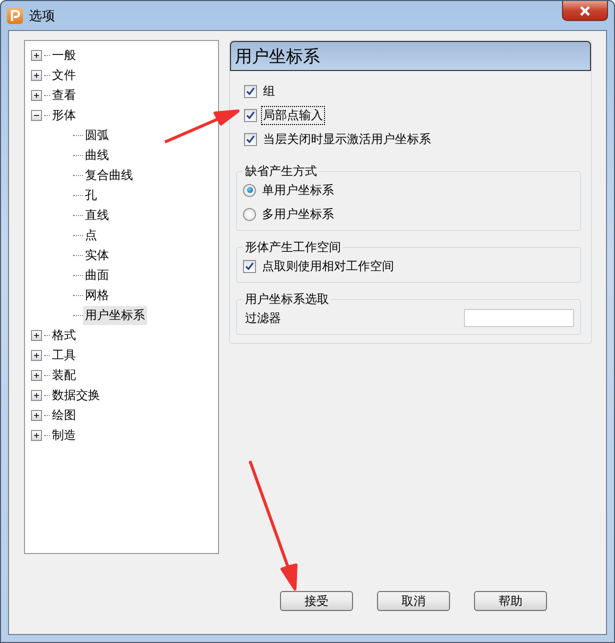  What do you see at coordinates (42, 16) in the screenshot?
I see `window-title: 选项` at bounding box center [42, 16].